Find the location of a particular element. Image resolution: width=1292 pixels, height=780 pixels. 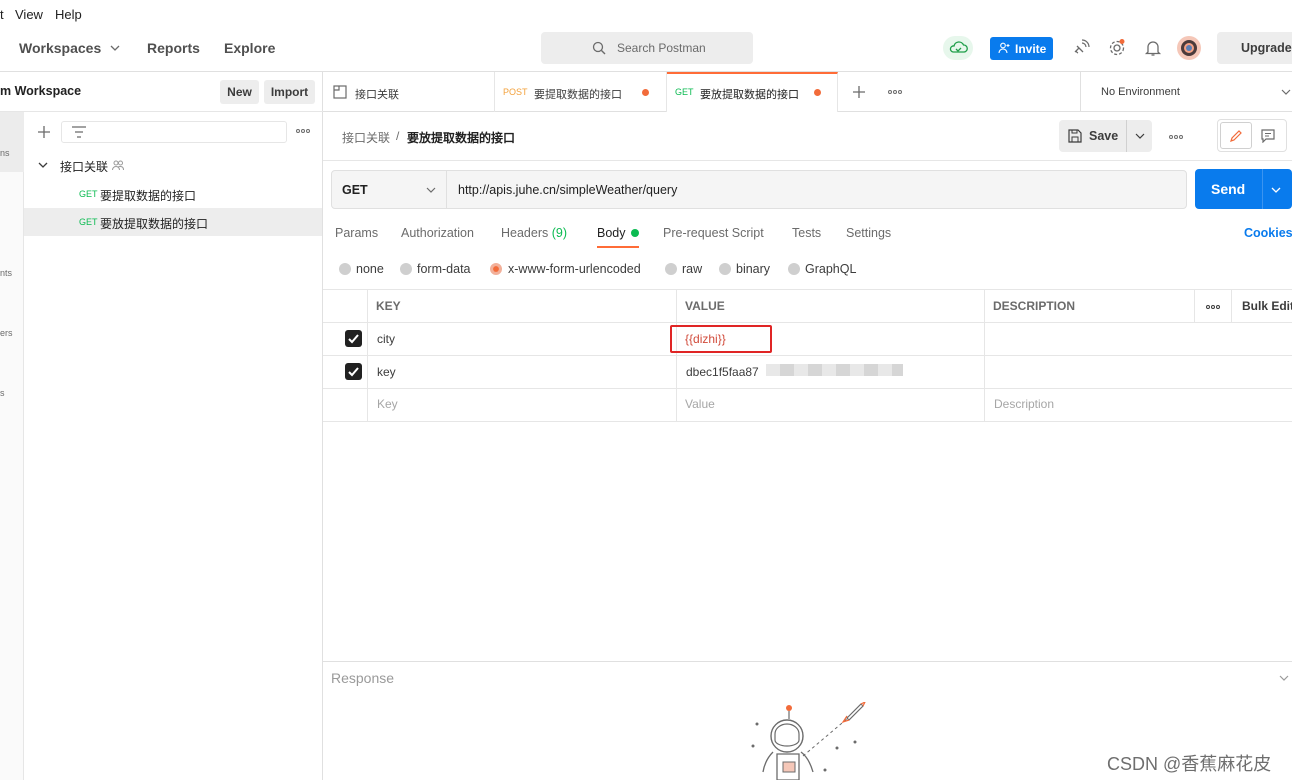

filter-input is located at coordinates (174, 132).